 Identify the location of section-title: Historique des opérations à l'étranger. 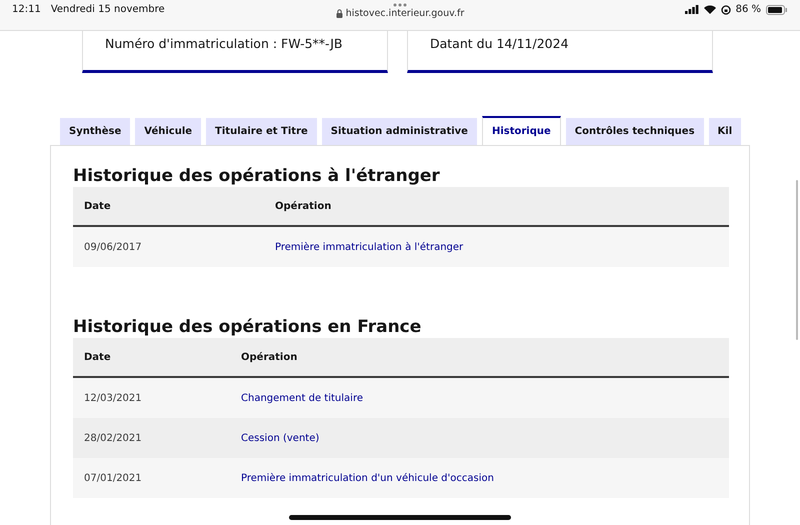
(257, 176).